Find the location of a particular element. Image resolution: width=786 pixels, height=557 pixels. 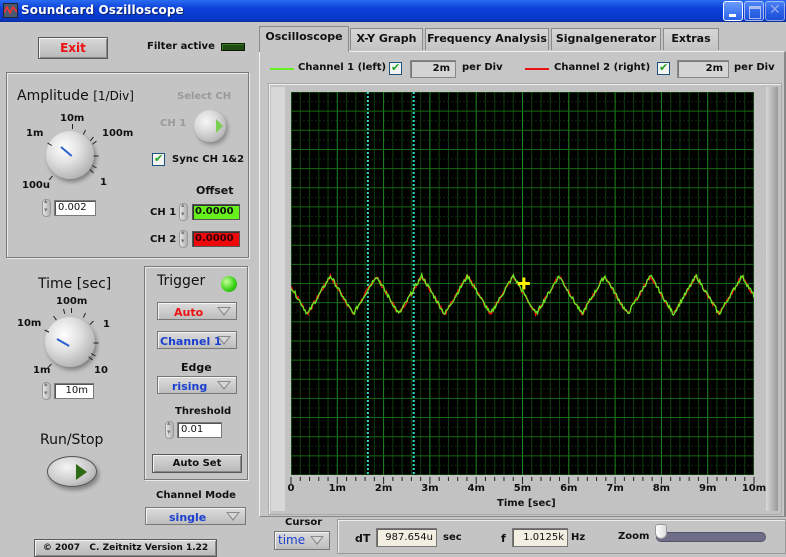

dt-label: dT is located at coordinates (363, 538).